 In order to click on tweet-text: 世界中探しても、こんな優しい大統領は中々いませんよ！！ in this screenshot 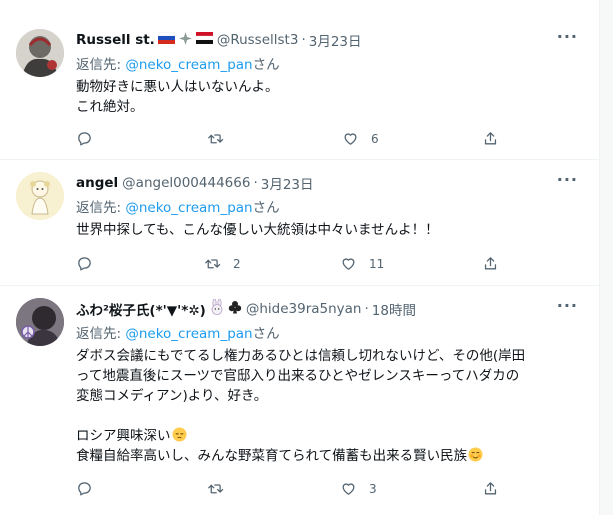, I will do `click(330, 230)`.